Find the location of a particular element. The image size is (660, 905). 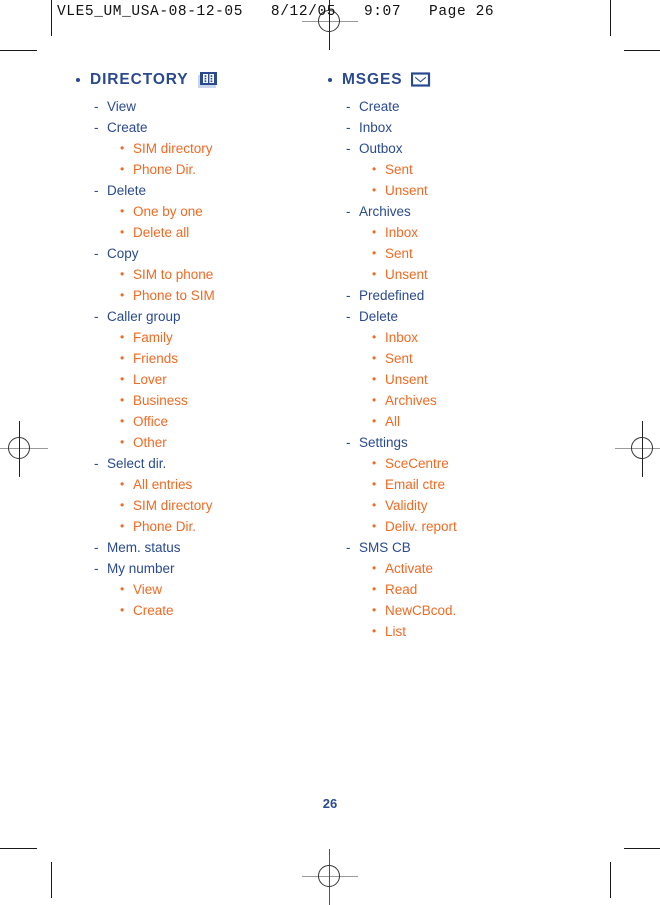

menu-item-label: SIM directory is located at coordinates (173, 505).